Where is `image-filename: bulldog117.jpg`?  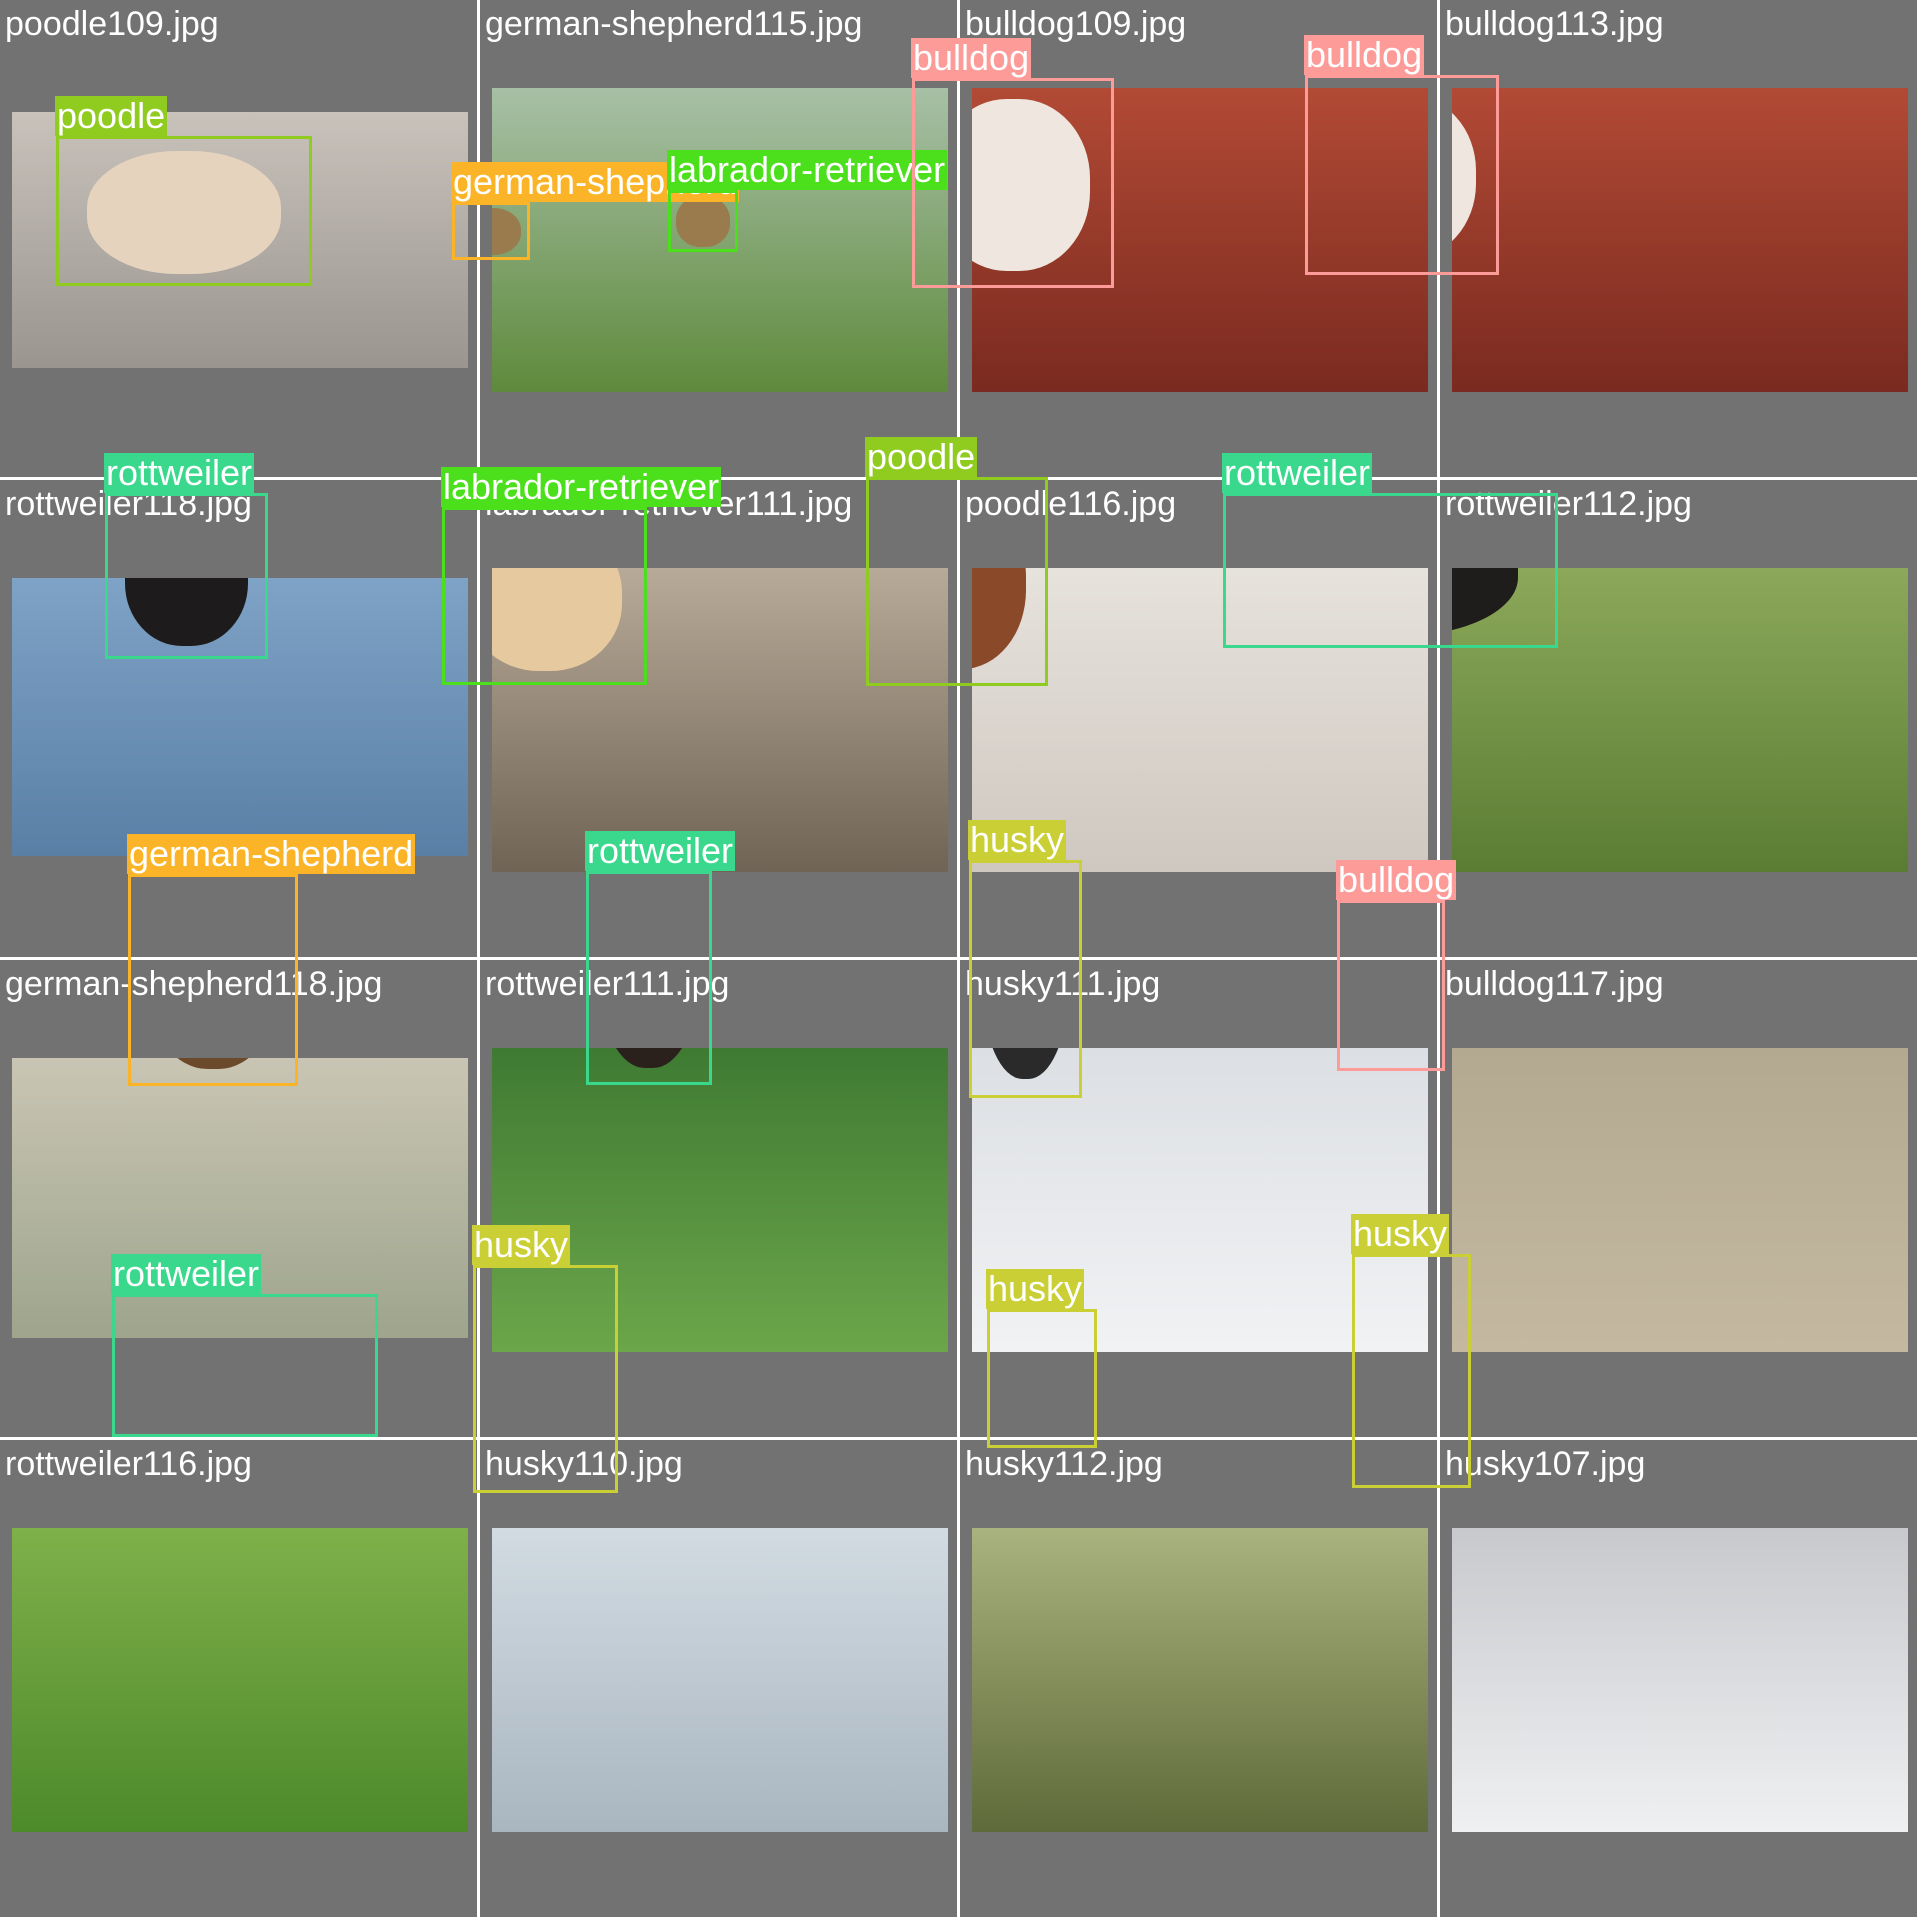
image-filename: bulldog117.jpg is located at coordinates (1554, 984).